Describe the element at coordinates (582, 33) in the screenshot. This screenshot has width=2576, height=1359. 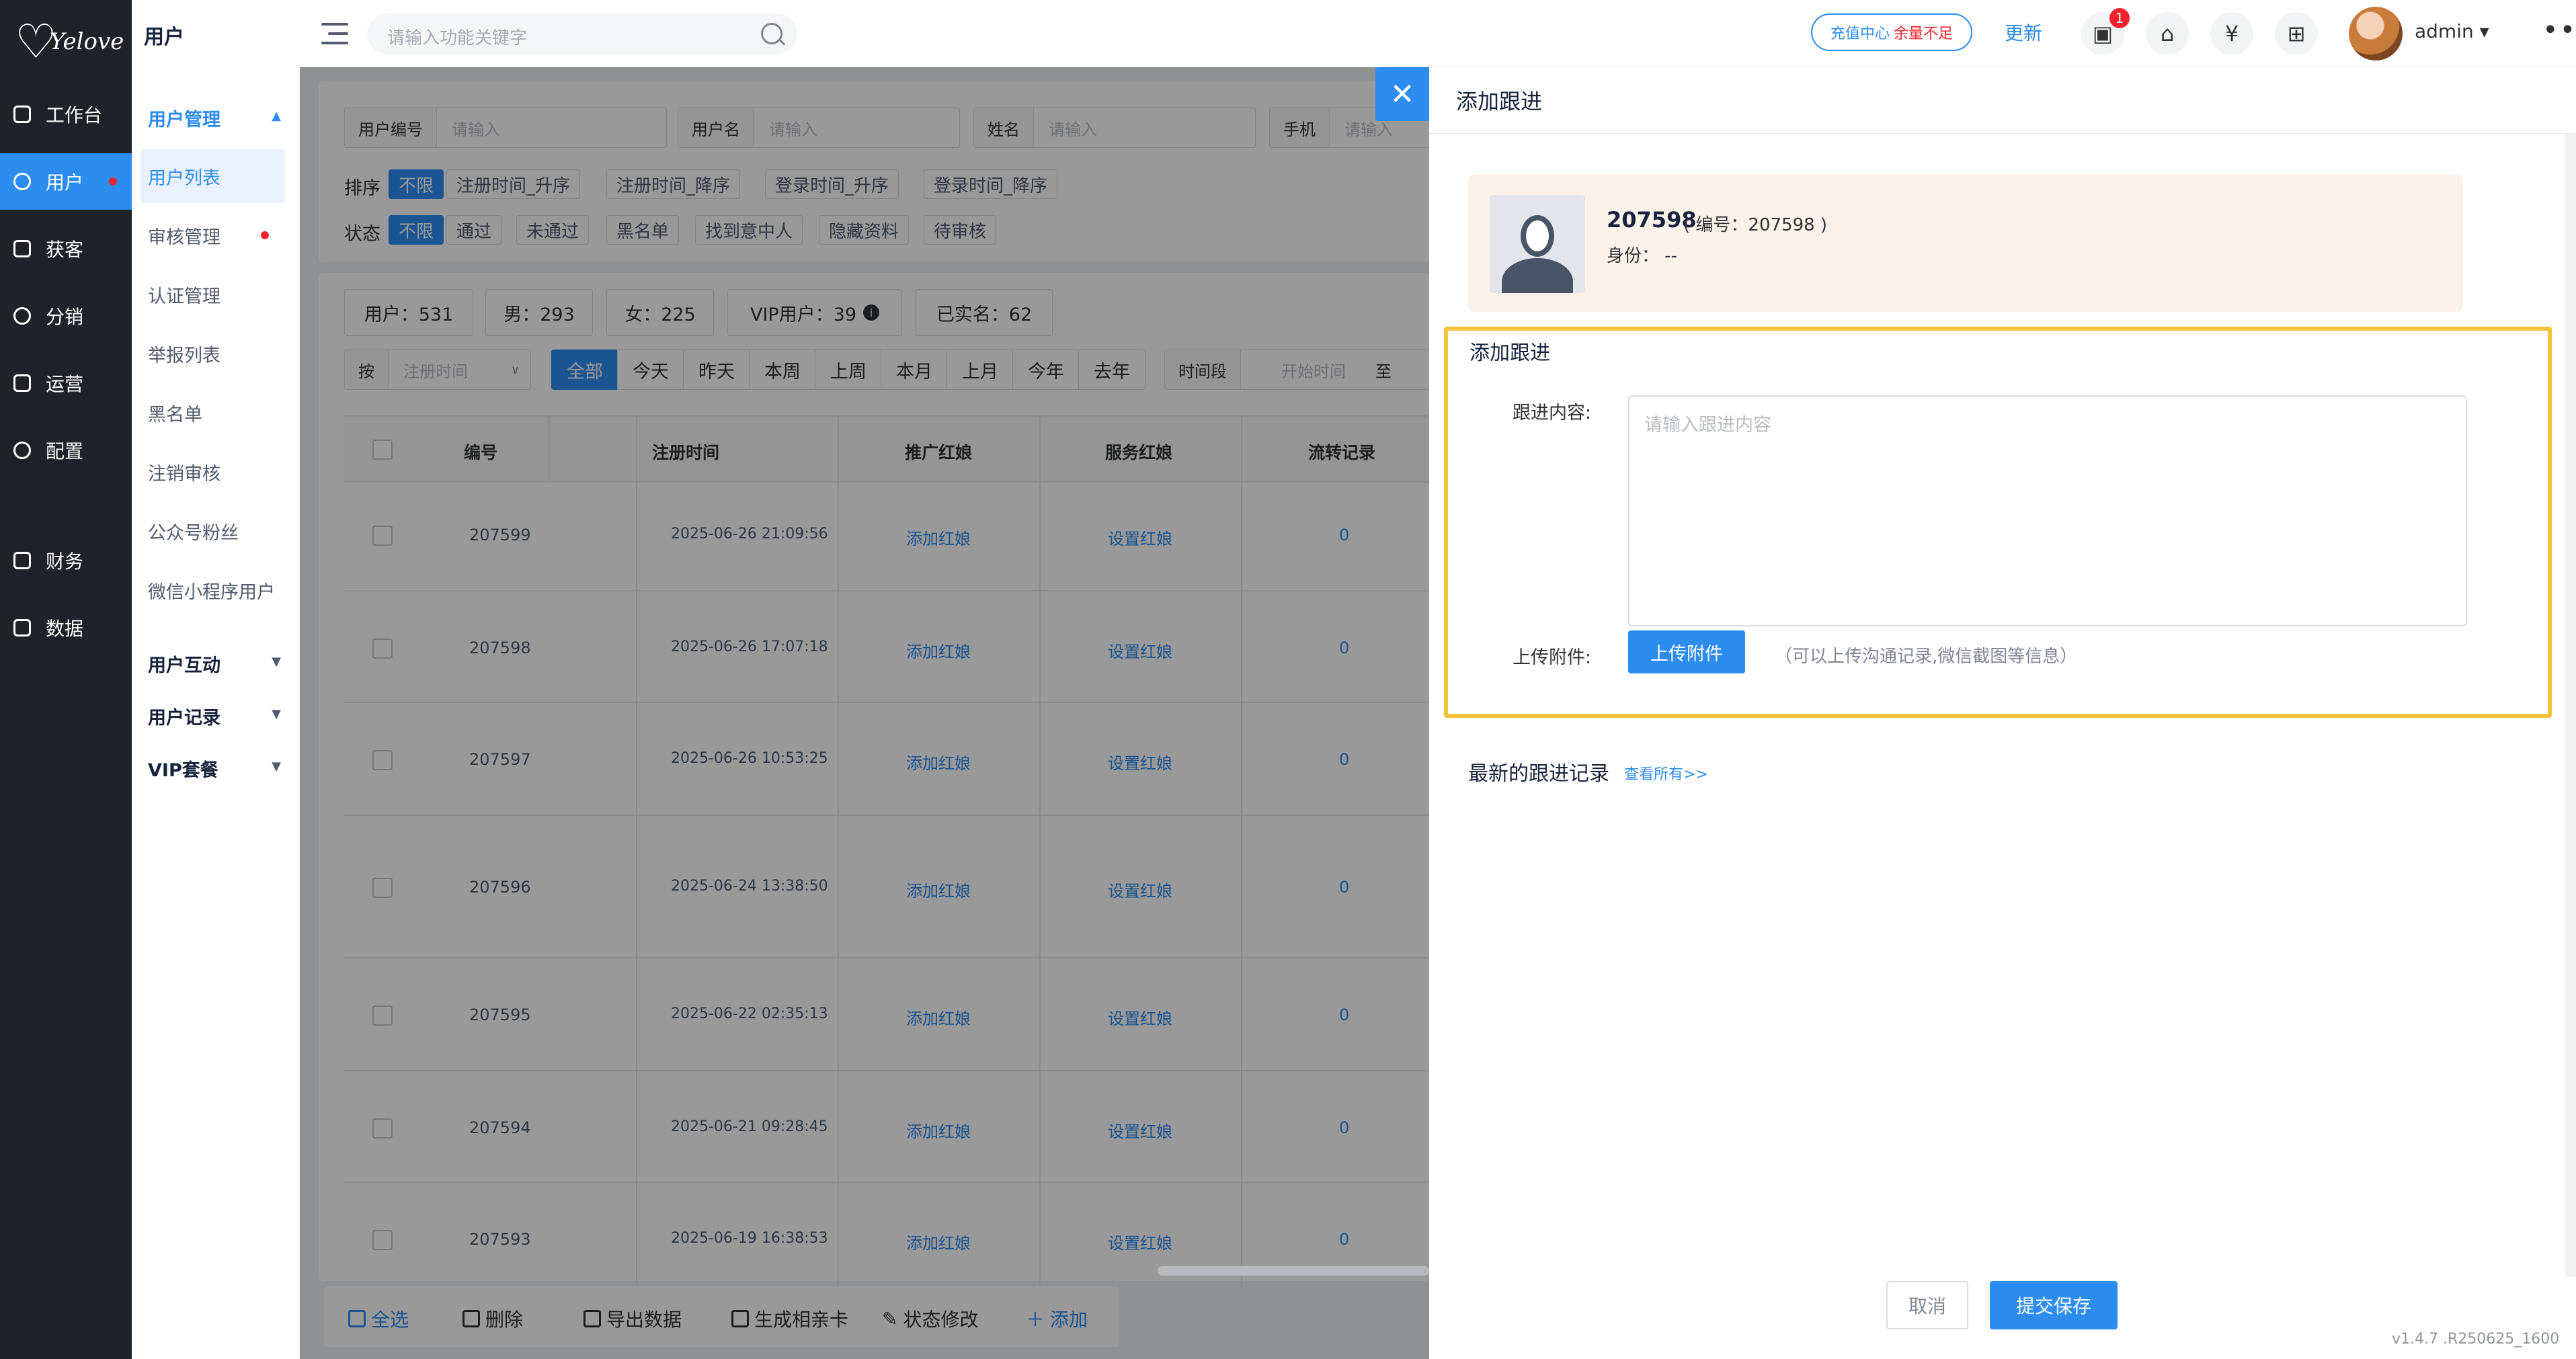
I see `search-input: 请输入功能关键字` at that location.